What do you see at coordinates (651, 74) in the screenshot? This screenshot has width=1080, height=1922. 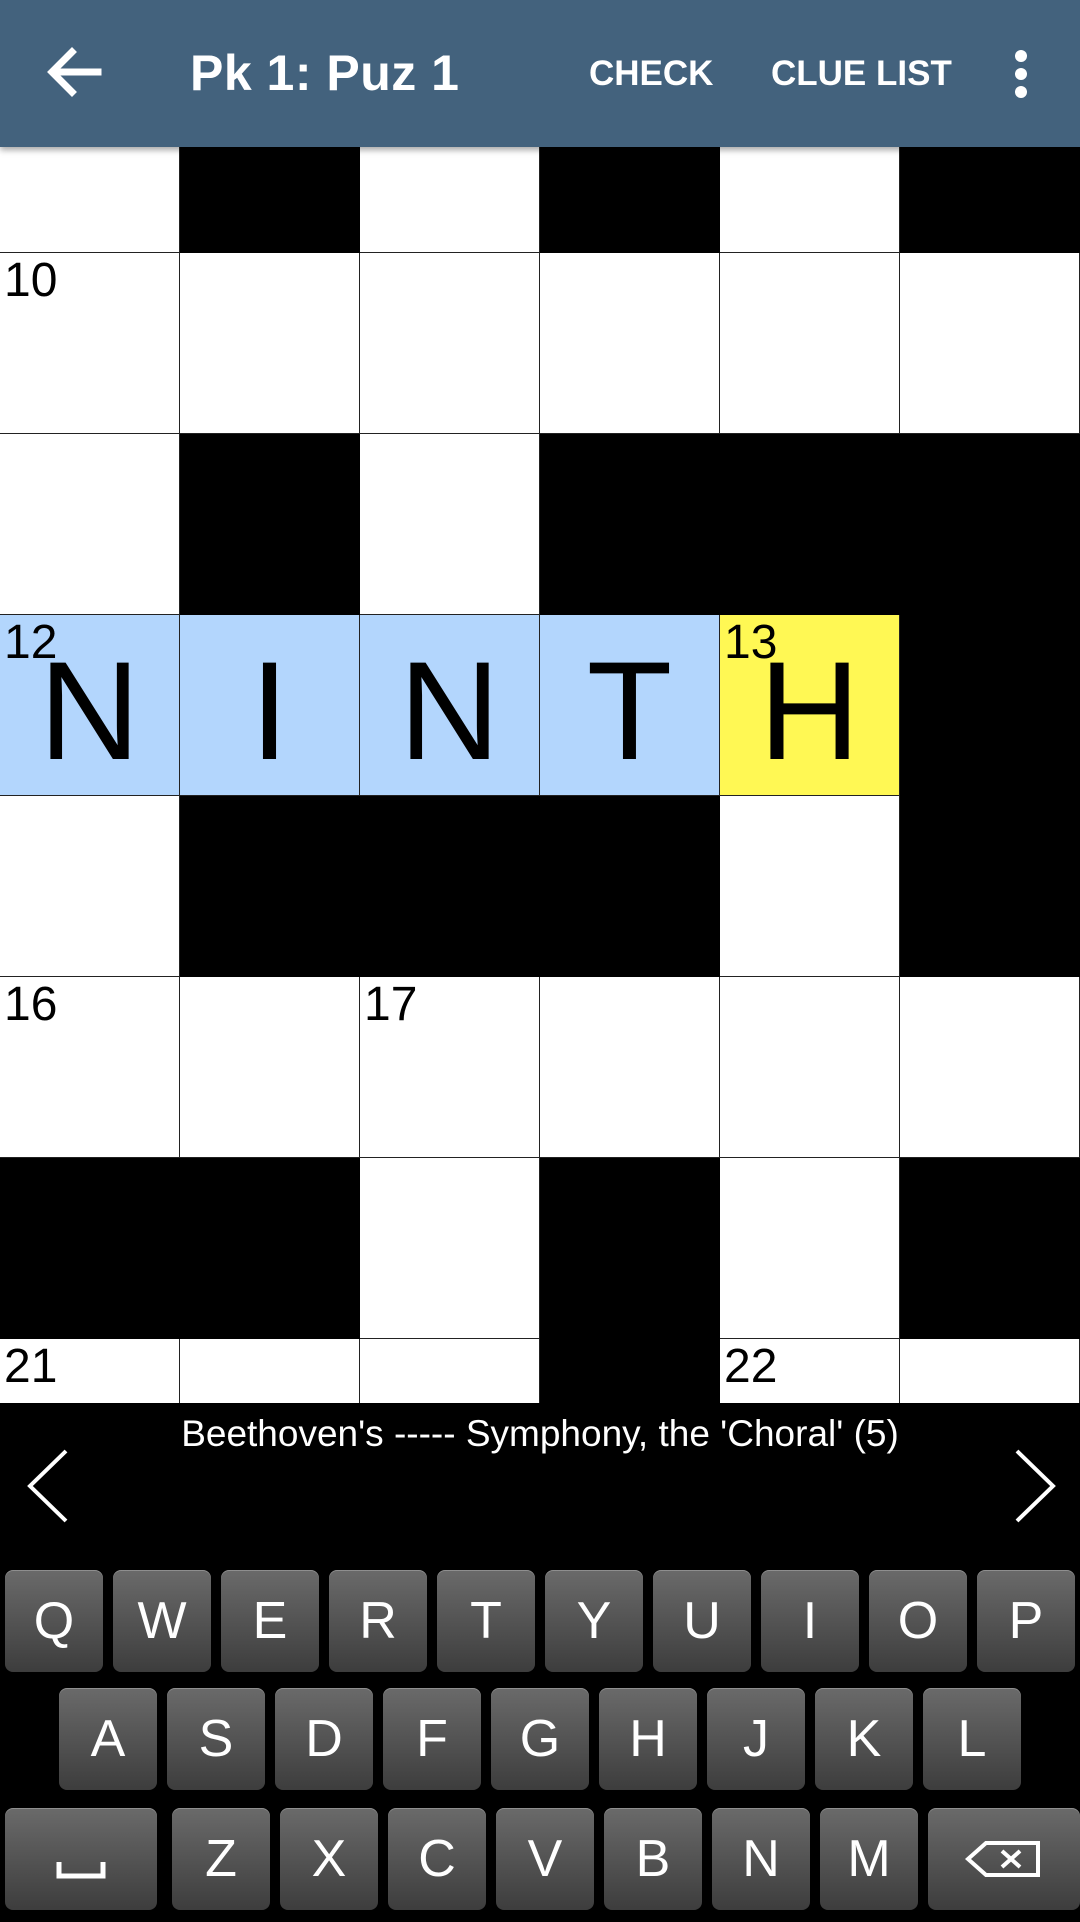 I see `check-button: CHECK` at bounding box center [651, 74].